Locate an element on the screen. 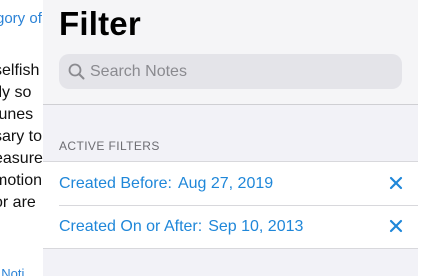 The height and width of the screenshot is (276, 437). filter-label: Created Before: is located at coordinates (115, 183).